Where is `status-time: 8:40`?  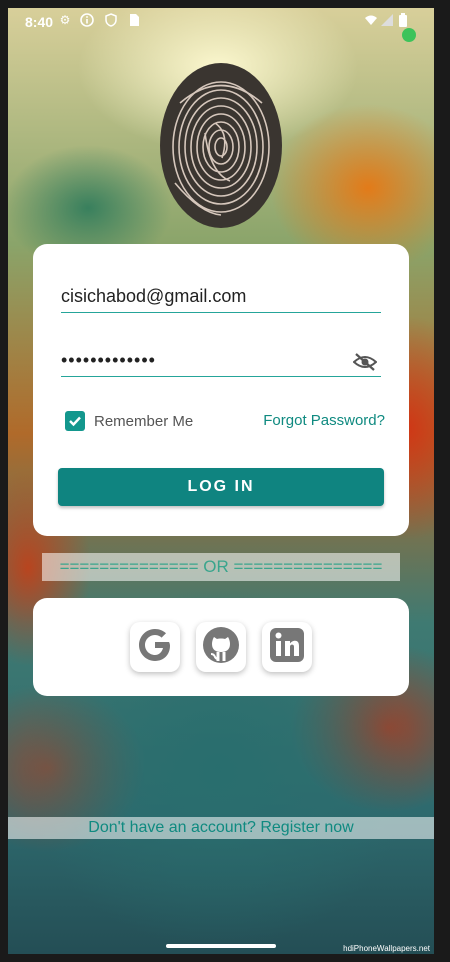
status-time: 8:40 is located at coordinates (39, 22).